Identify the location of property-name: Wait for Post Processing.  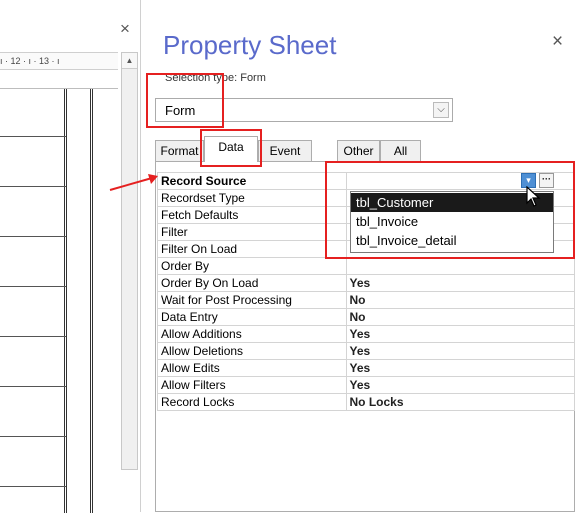
(252, 300).